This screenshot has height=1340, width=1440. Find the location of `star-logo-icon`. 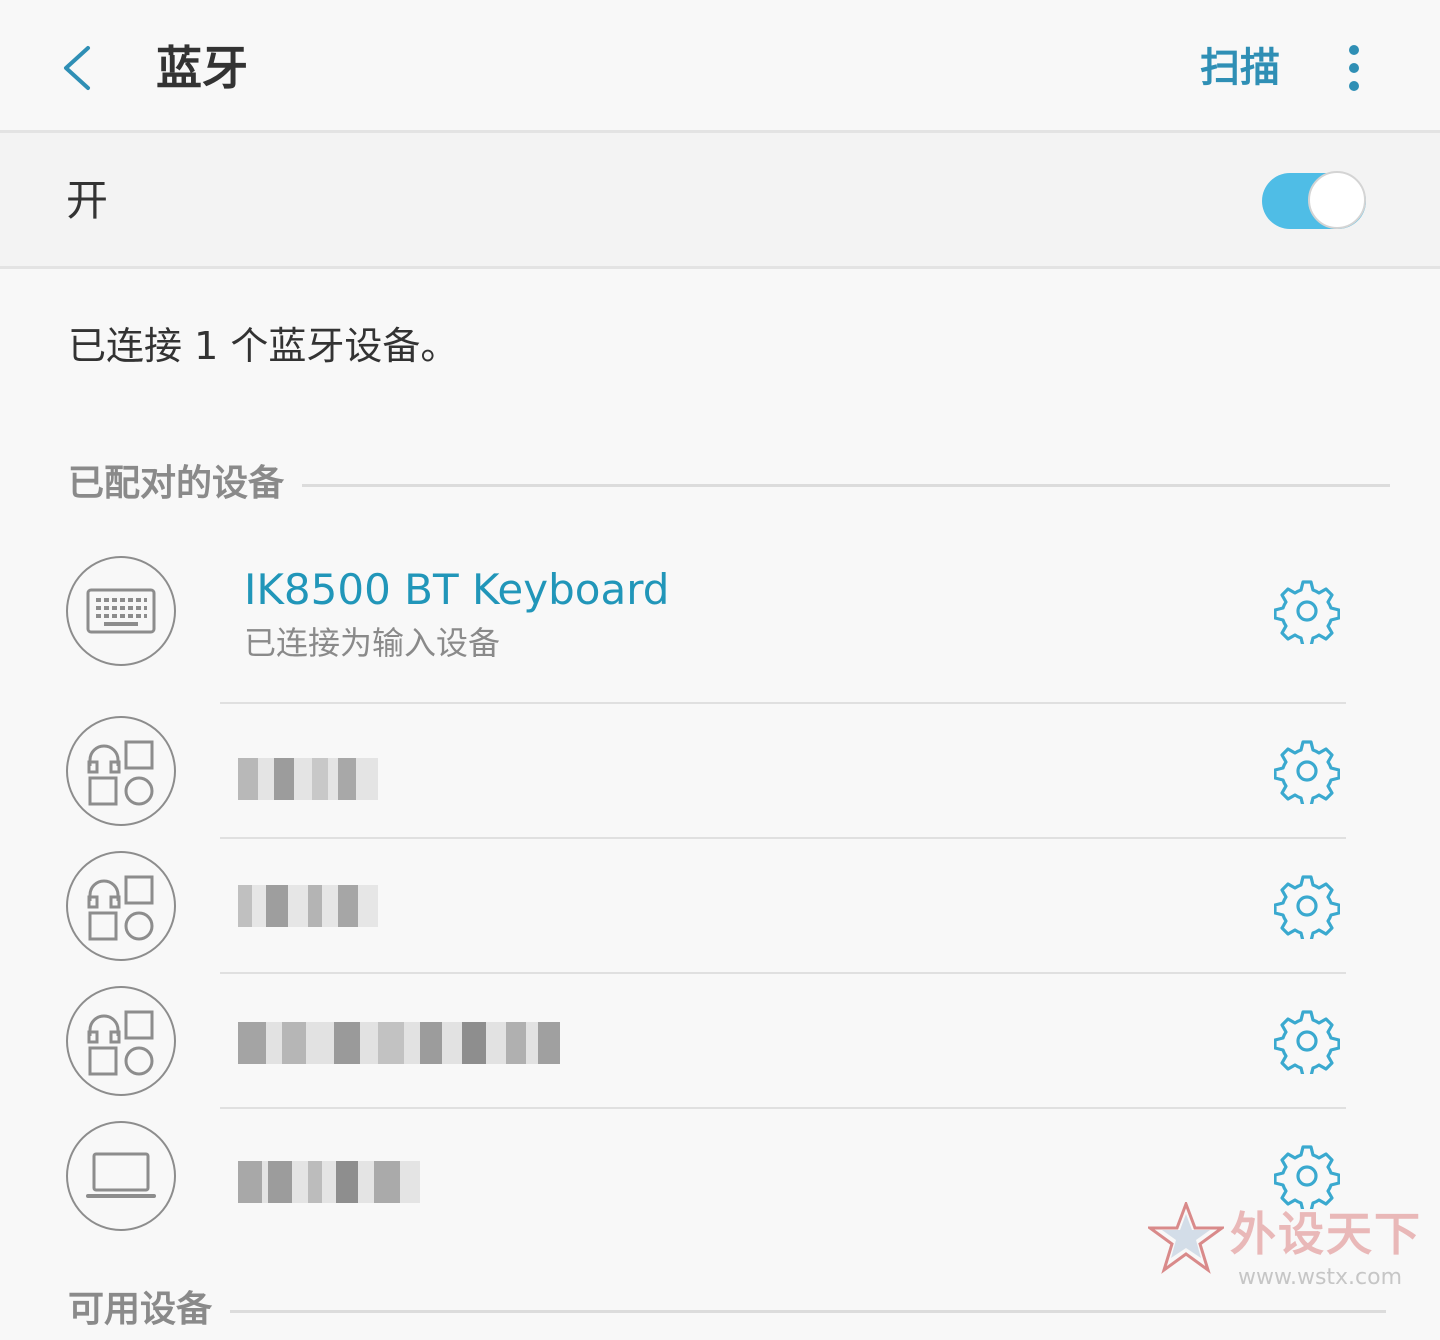

star-logo-icon is located at coordinates (1186, 1238).